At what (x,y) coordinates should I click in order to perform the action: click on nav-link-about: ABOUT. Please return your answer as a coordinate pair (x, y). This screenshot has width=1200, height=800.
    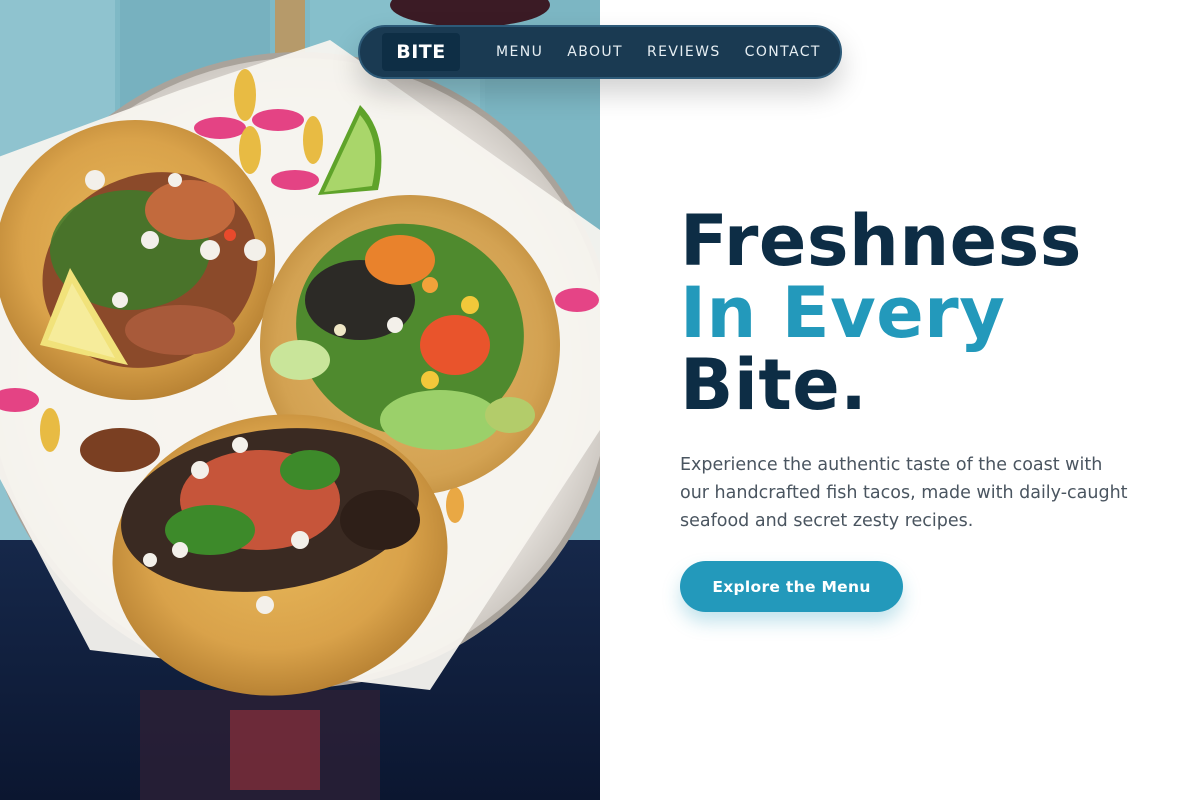
    Looking at the image, I should click on (595, 52).